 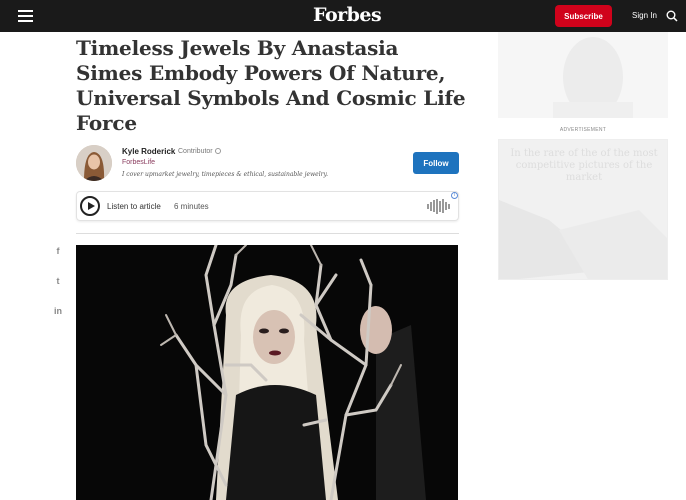 What do you see at coordinates (267, 206) in the screenshot?
I see `listen-to-article: Listen to article 6 minutes i` at bounding box center [267, 206].